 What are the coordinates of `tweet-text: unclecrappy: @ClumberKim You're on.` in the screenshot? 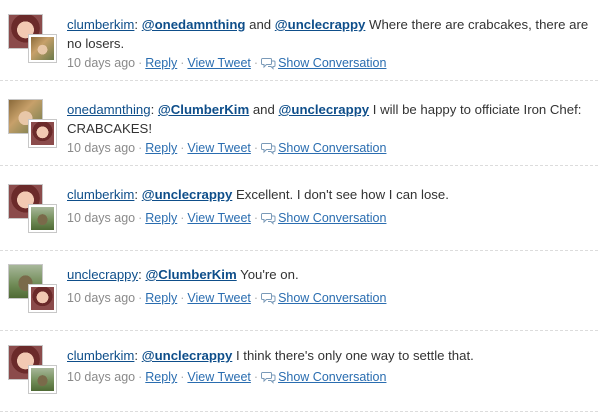 It's located at (332, 274).